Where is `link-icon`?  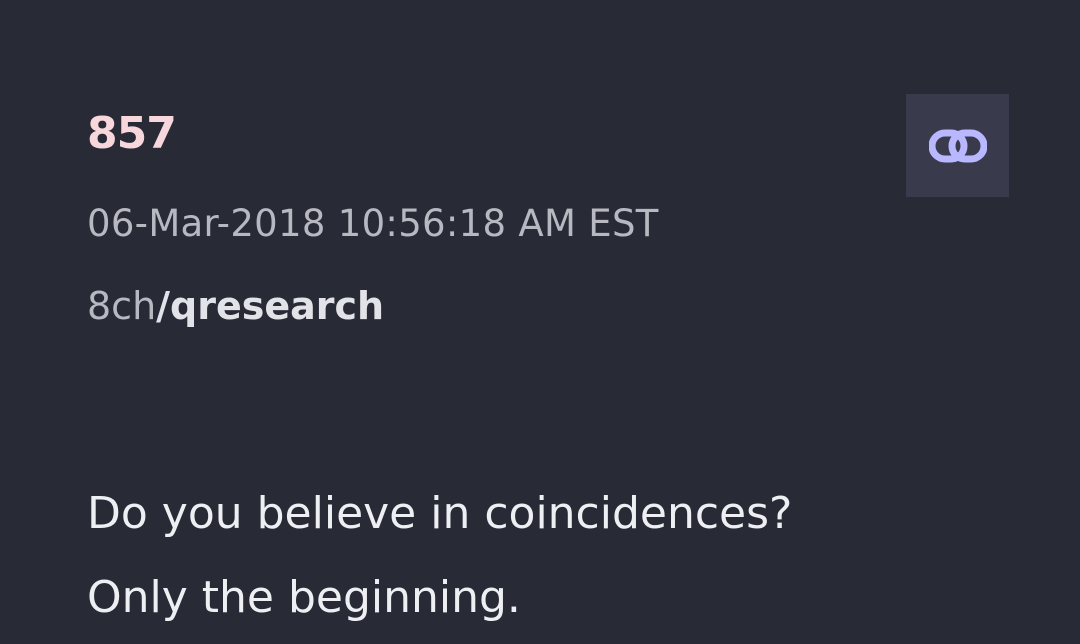
link-icon is located at coordinates (957, 145).